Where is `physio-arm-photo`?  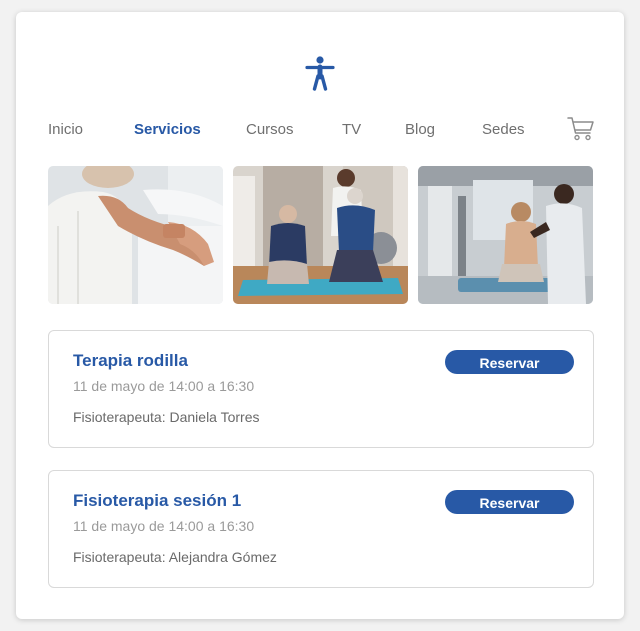
physio-arm-photo is located at coordinates (135, 235).